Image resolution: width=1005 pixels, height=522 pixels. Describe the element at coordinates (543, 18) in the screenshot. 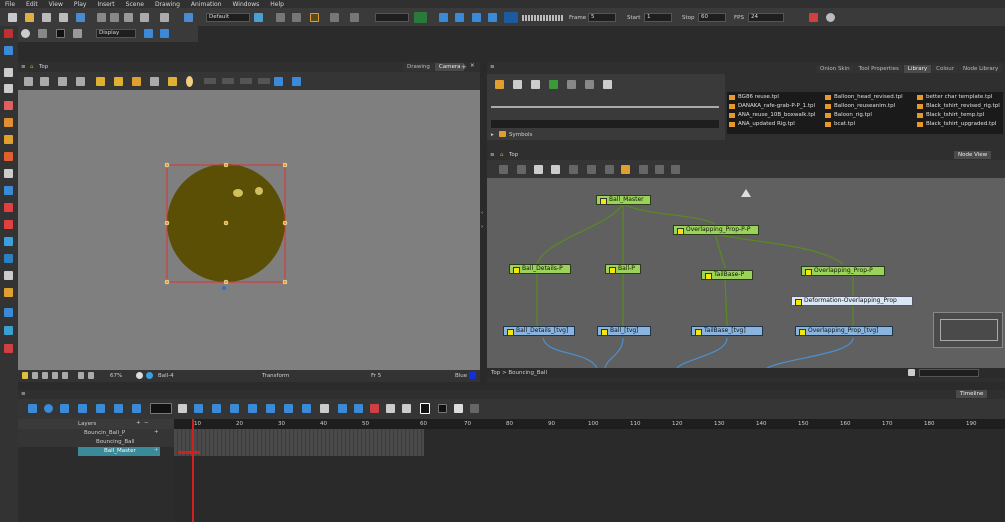

I see `volume-slider` at that location.